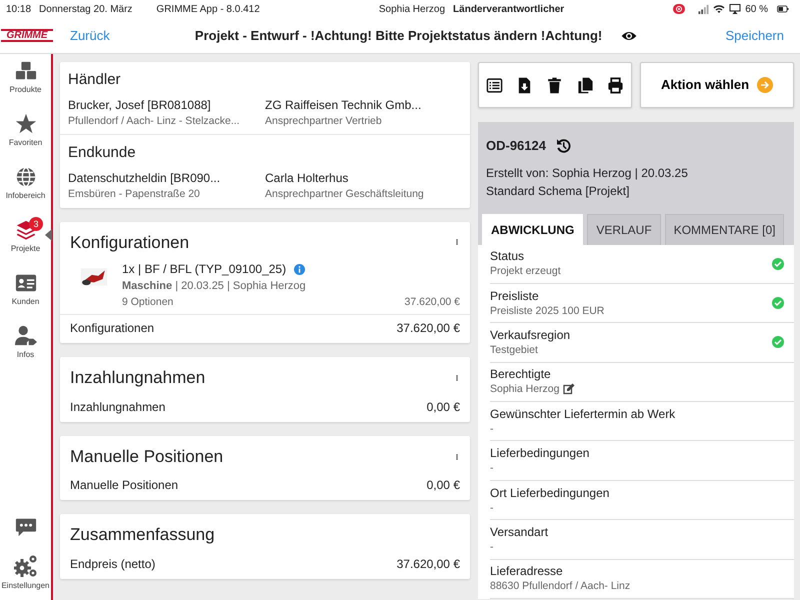  Describe the element at coordinates (587, 173) in the screenshot. I see `project-creator: Erstellt von: Sophia Herzog | 20.03.25` at that location.